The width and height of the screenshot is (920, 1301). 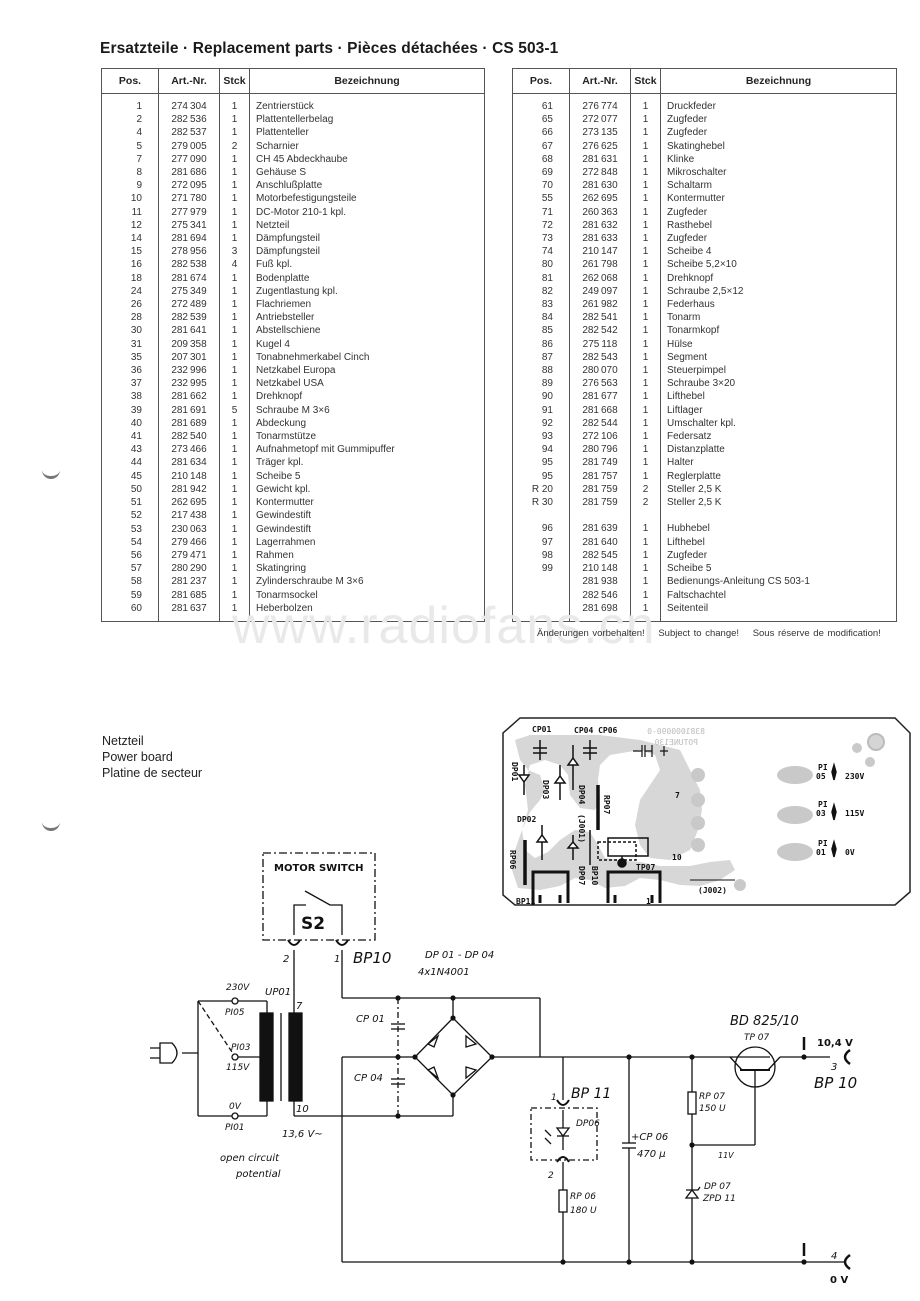 I want to click on label-cp01: CP 01, so click(x=370, y=1019).